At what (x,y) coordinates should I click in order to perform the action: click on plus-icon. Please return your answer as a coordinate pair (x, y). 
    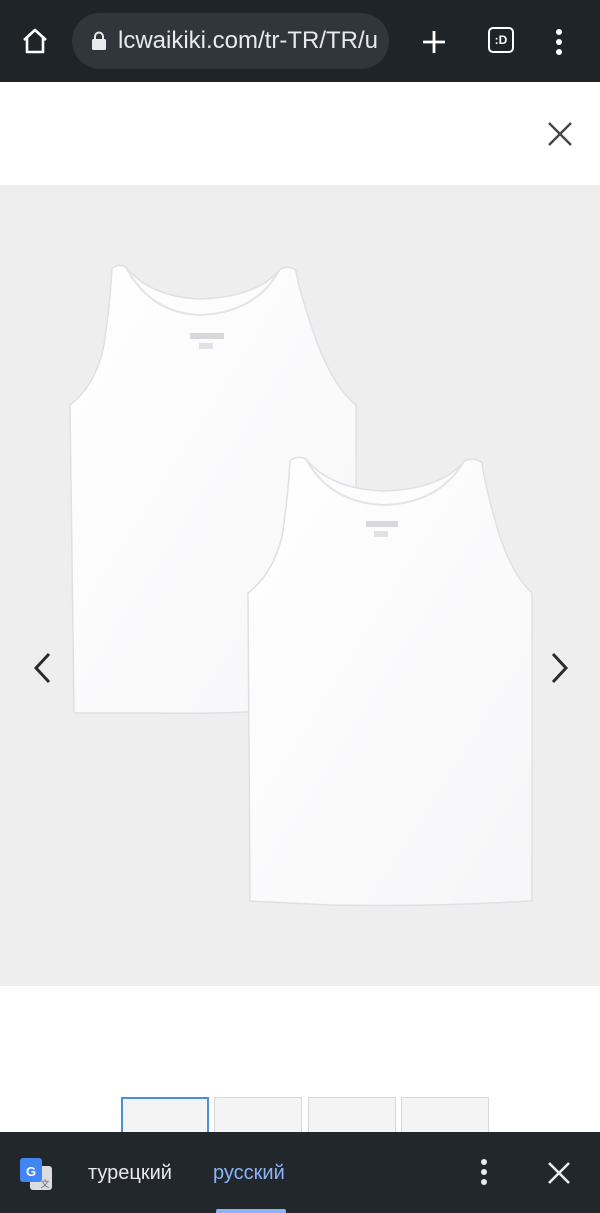
    Looking at the image, I should click on (434, 42).